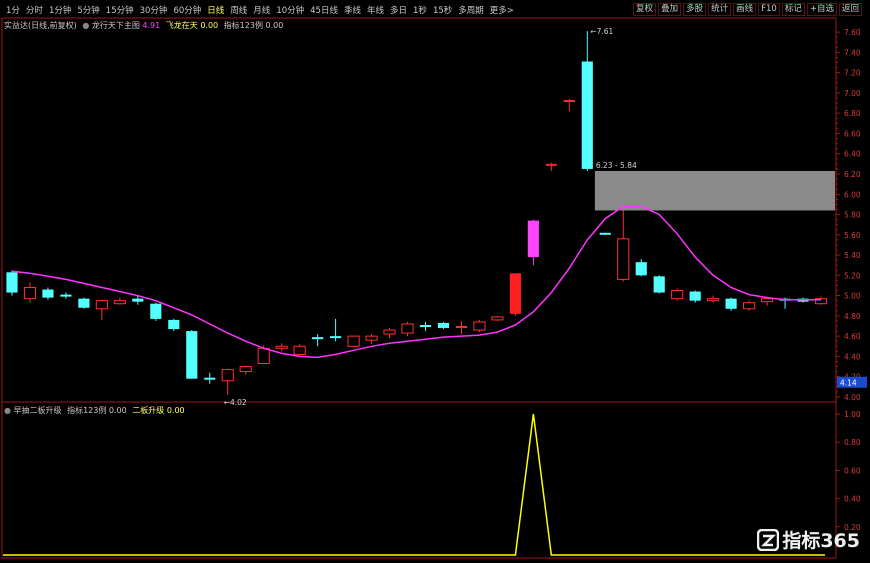 The image size is (870, 563). What do you see at coordinates (852, 215) in the screenshot?
I see `price-tick-label: 5.80` at bounding box center [852, 215].